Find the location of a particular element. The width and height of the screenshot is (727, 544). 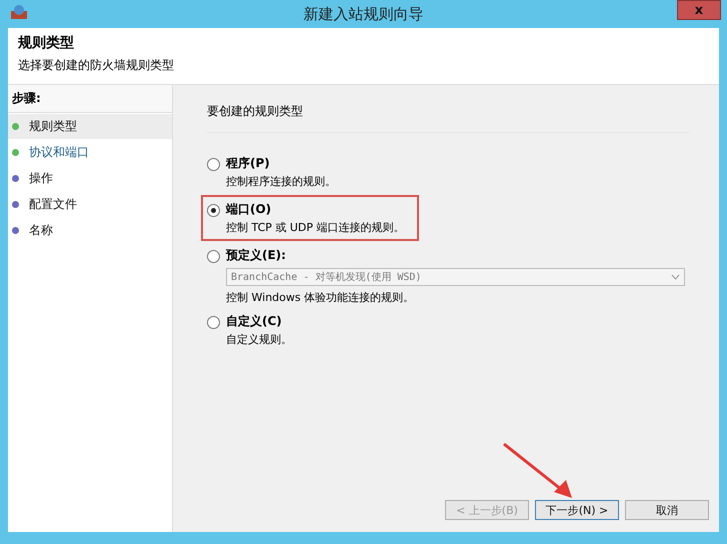

window-title: 新建入站规则向导 is located at coordinates (364, 14).